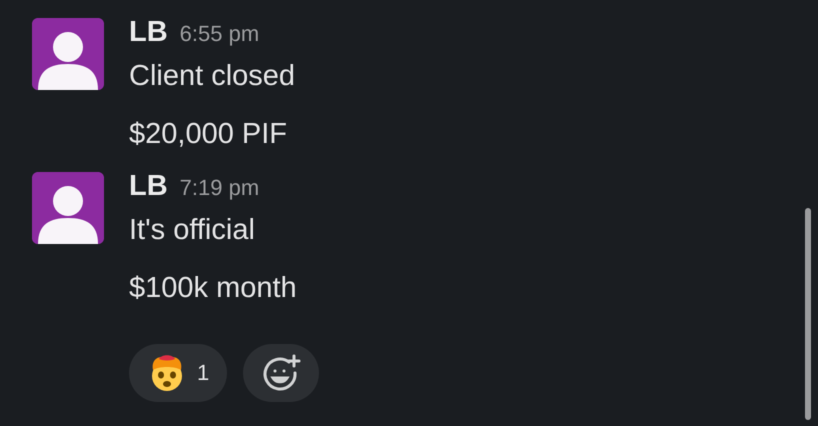  Describe the element at coordinates (281, 373) in the screenshot. I see `smiley-plus-icon` at that location.